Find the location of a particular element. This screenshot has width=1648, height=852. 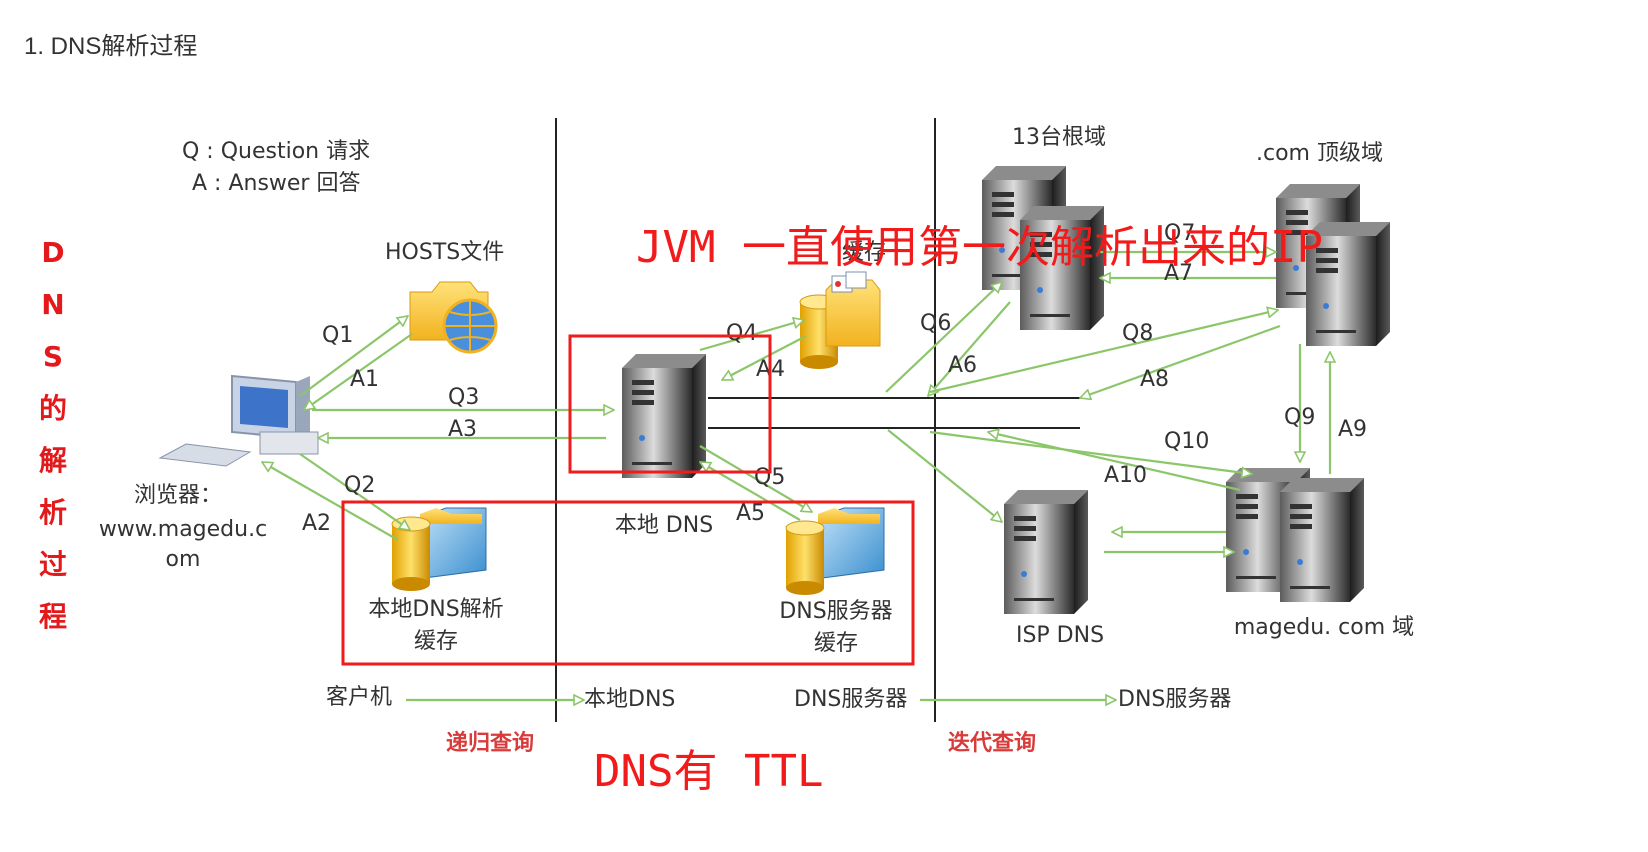

bottom-dns-server-label: DNS服务器 is located at coordinates (850, 699).